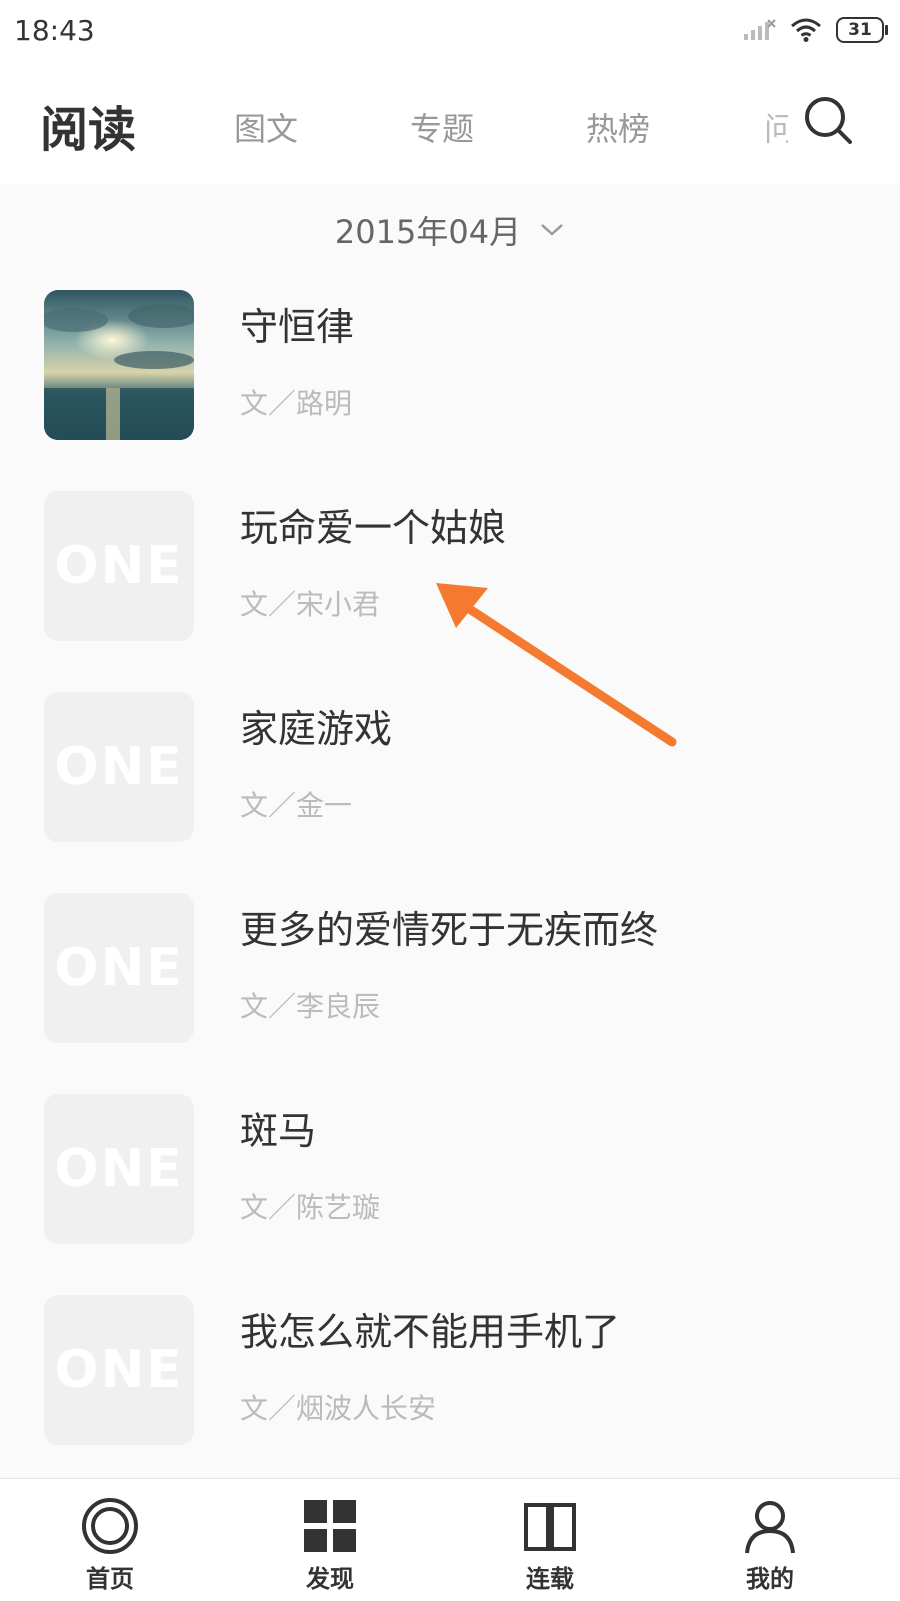  I want to click on article-item: 守恒律 文／路明, so click(450, 385).